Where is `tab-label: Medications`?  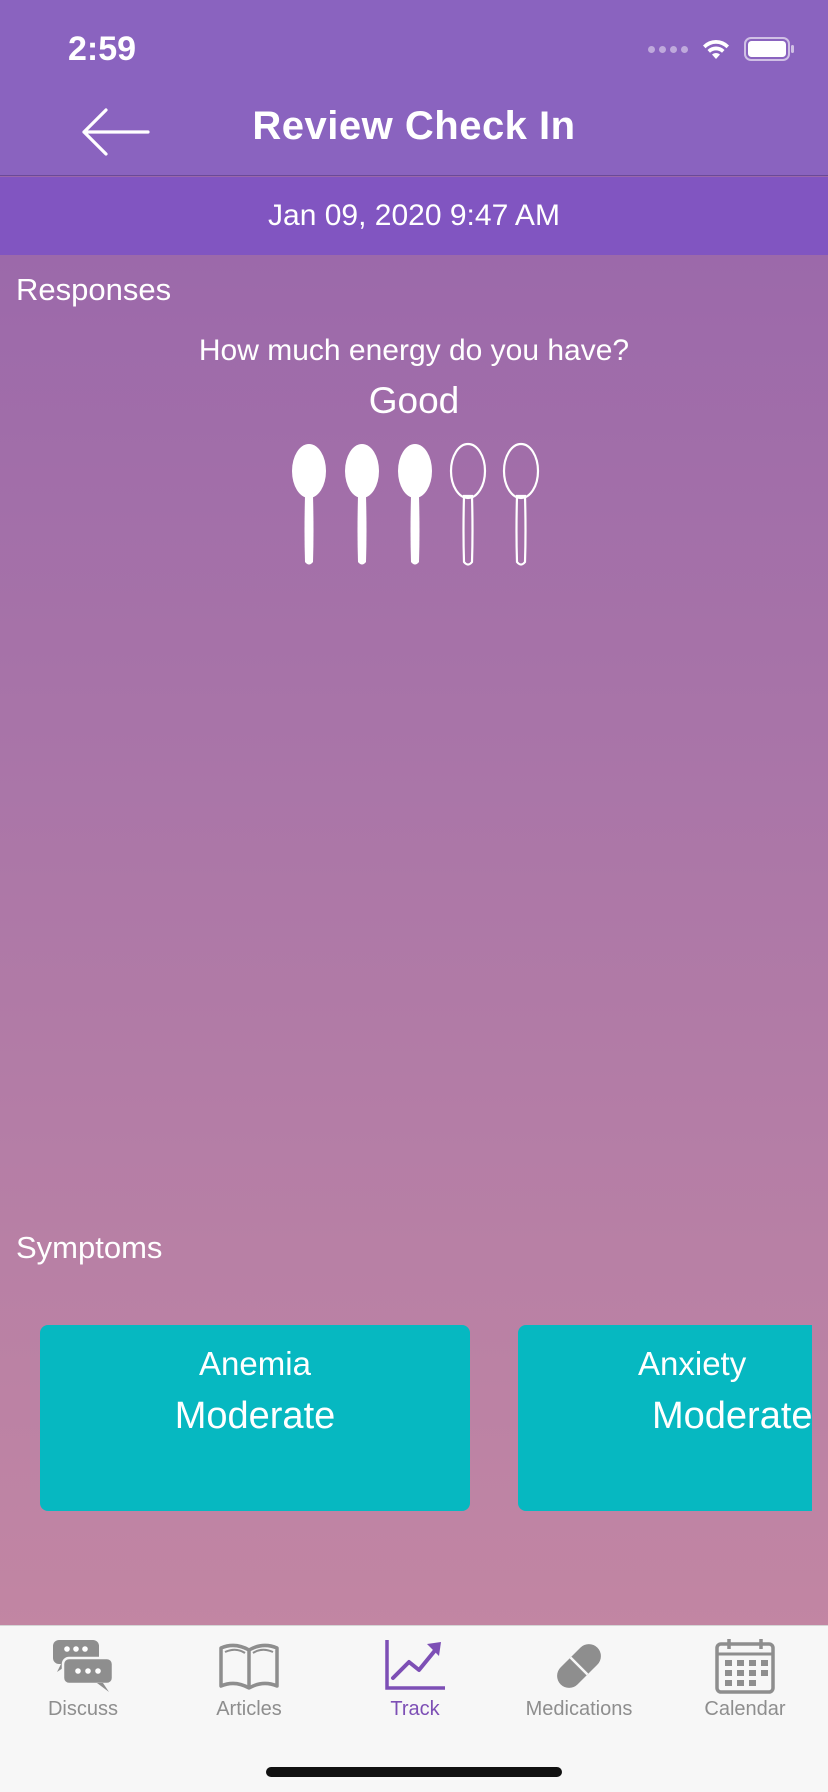 tab-label: Medications is located at coordinates (579, 1709).